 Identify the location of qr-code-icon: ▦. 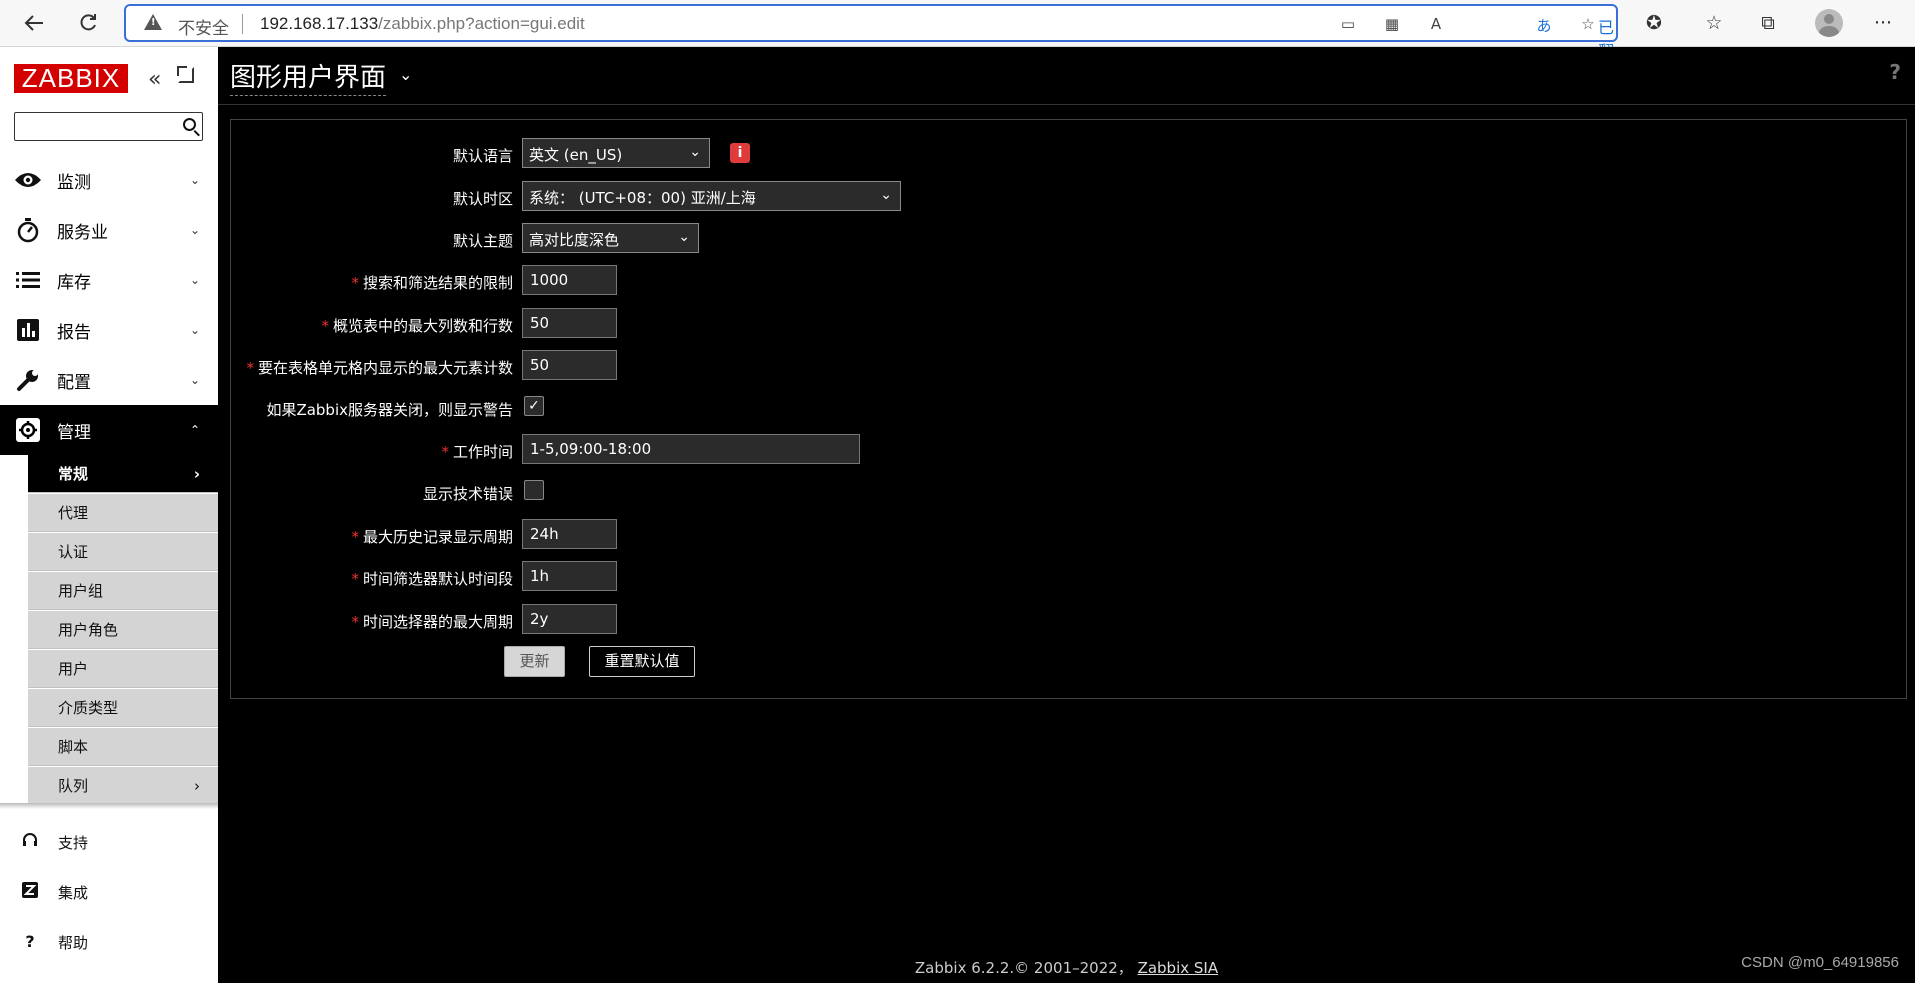
(1392, 24).